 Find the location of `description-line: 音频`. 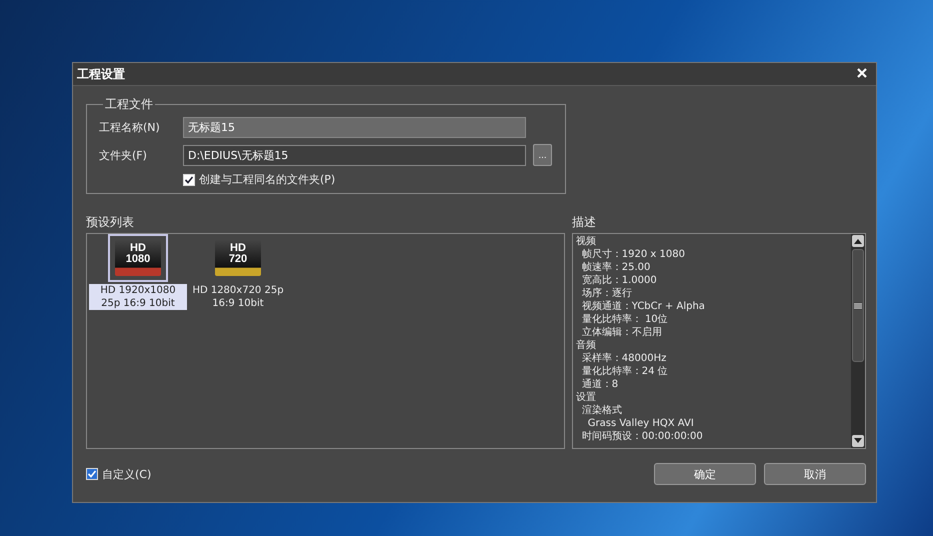

description-line: 音频 is located at coordinates (586, 345).